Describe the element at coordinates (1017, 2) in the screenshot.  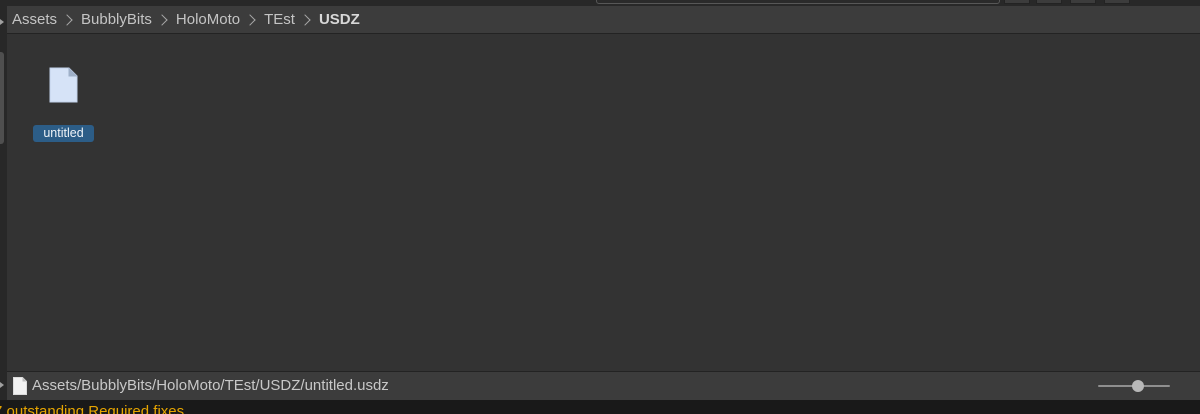
I see `search-type-button` at that location.